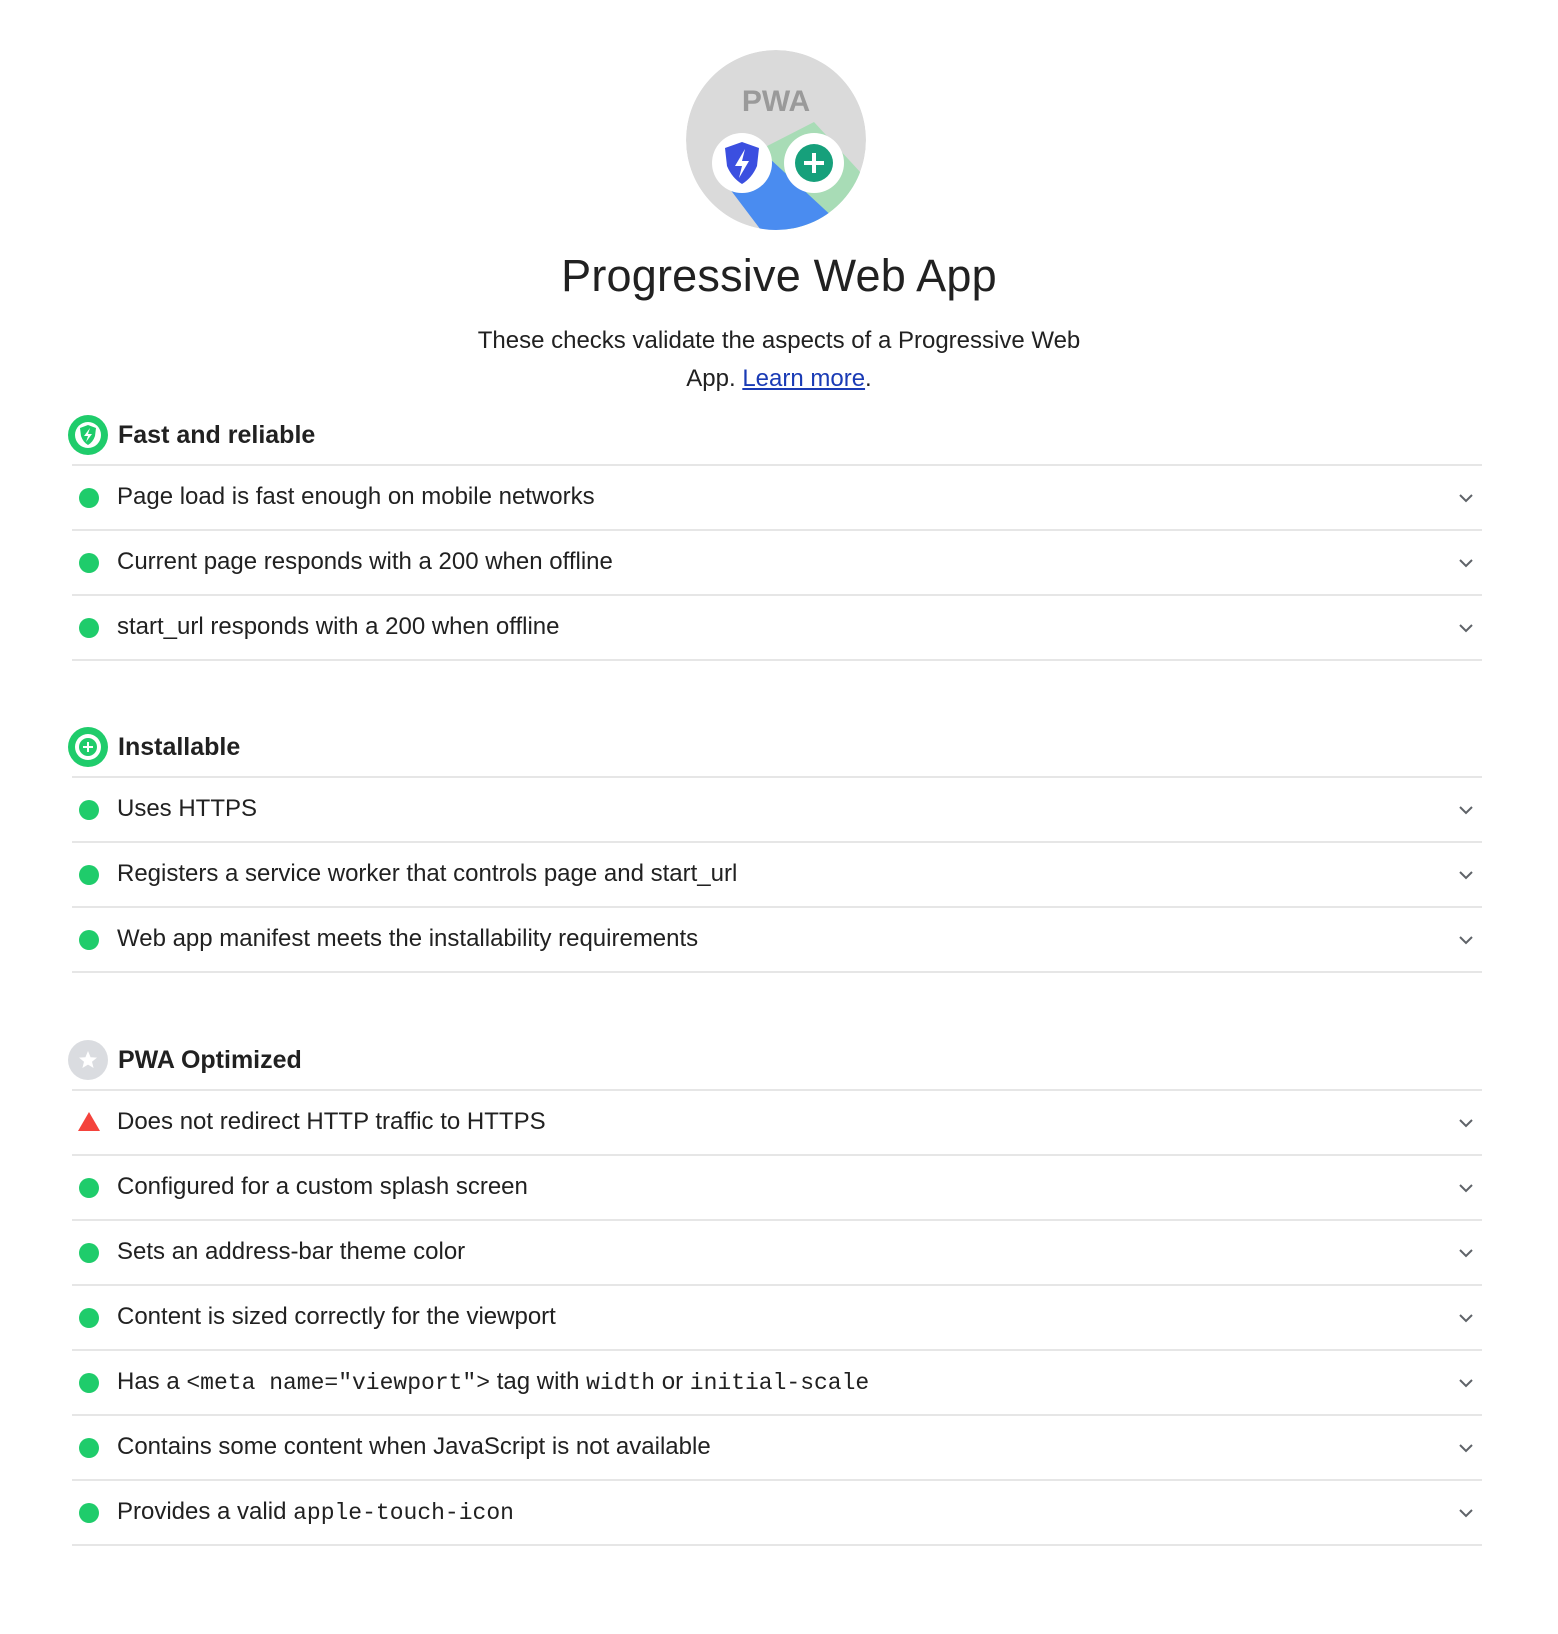 This screenshot has width=1558, height=1634. I want to click on star-badge-icon, so click(88, 1060).